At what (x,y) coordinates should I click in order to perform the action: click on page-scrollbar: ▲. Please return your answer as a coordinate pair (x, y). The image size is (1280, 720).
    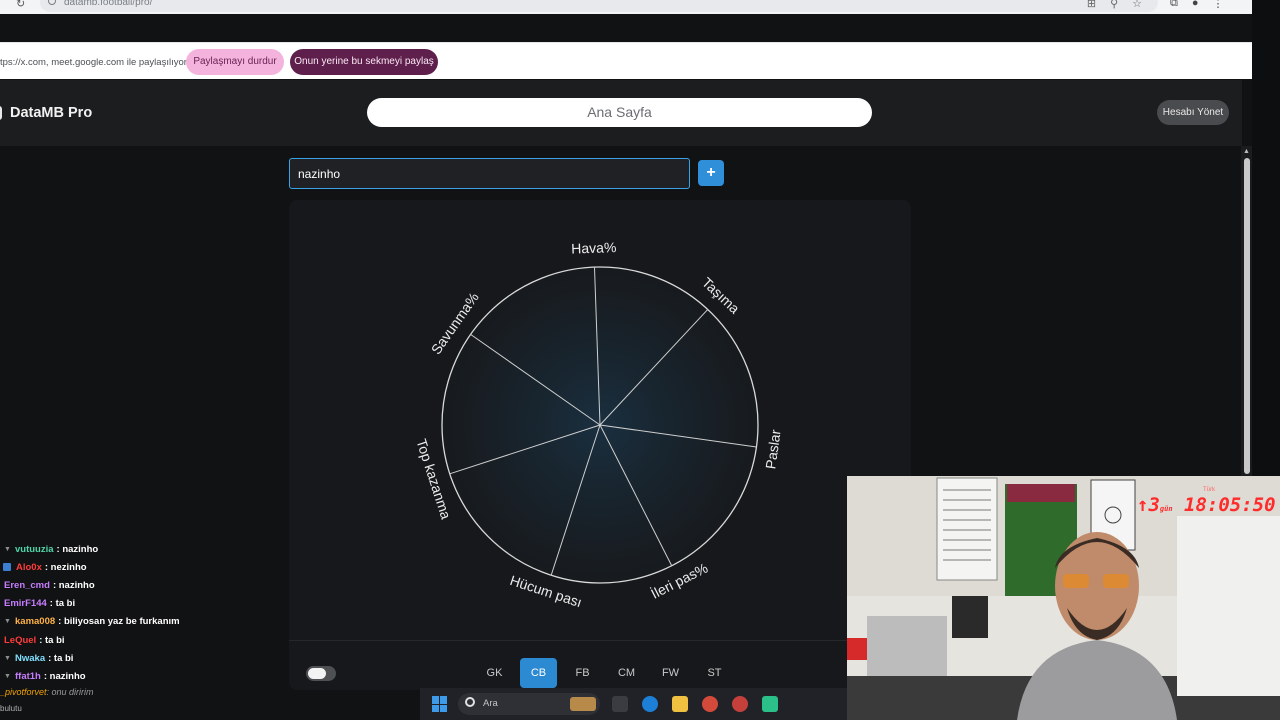
    Looking at the image, I should click on (1246, 313).